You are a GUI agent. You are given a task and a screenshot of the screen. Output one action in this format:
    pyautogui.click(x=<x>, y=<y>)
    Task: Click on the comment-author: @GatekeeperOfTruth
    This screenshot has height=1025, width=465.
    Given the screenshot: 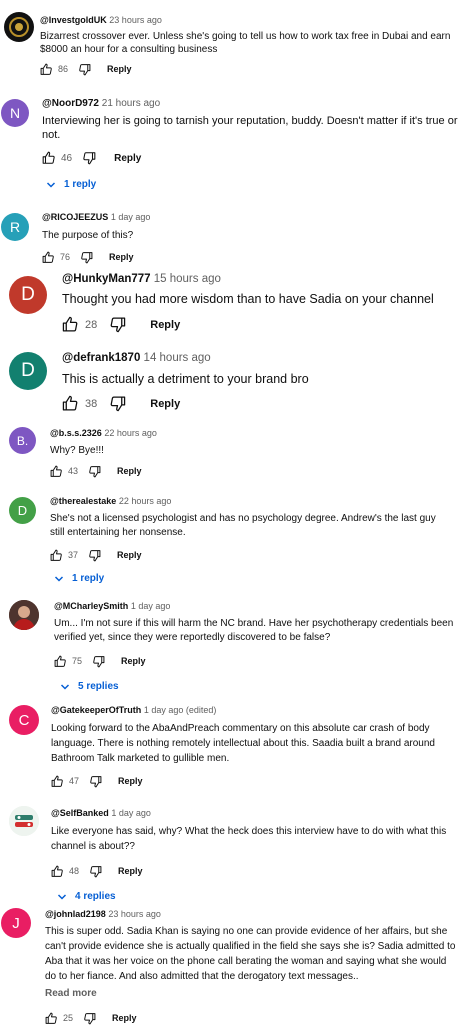 What is the action you would take?
    pyautogui.click(x=96, y=710)
    